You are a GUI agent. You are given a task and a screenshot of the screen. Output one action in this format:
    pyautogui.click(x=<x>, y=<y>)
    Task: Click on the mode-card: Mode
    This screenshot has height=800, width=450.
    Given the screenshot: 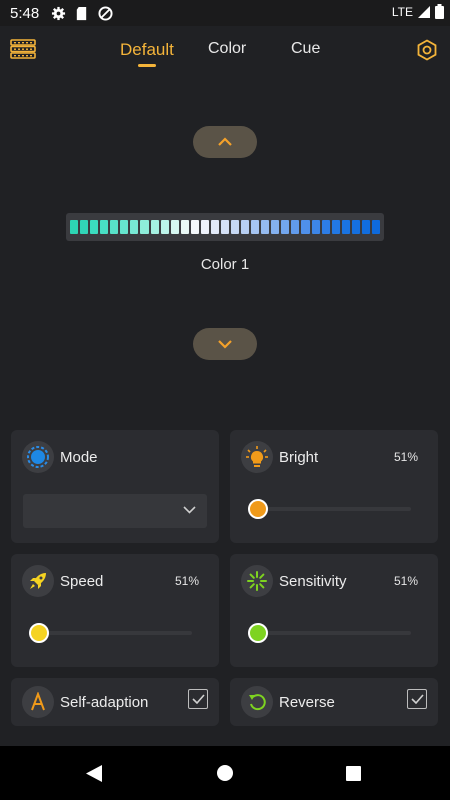 What is the action you would take?
    pyautogui.click(x=115, y=486)
    